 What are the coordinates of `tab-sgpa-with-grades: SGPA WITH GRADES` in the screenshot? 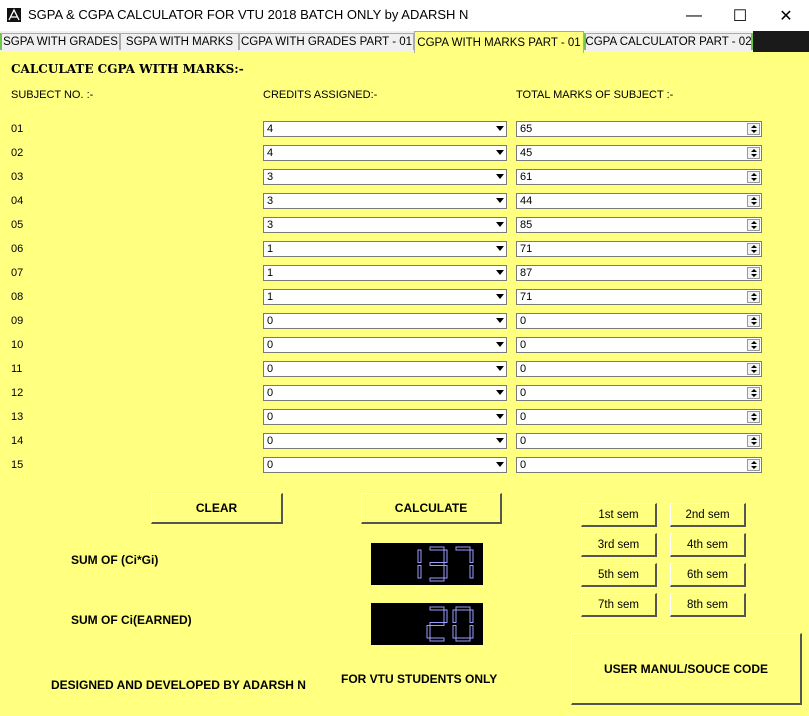 It's located at (60, 41).